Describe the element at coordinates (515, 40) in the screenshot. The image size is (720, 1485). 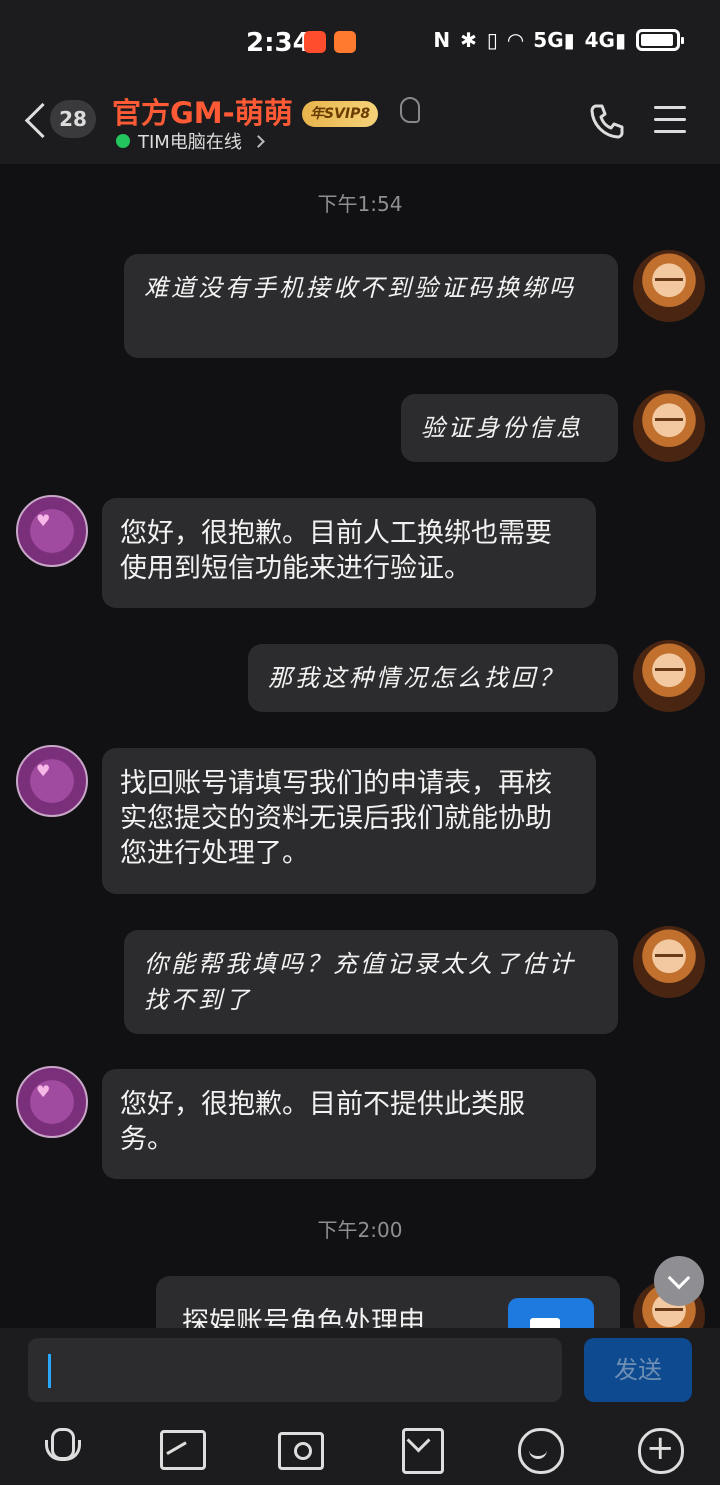
I see `wifi-icon: ◠` at that location.